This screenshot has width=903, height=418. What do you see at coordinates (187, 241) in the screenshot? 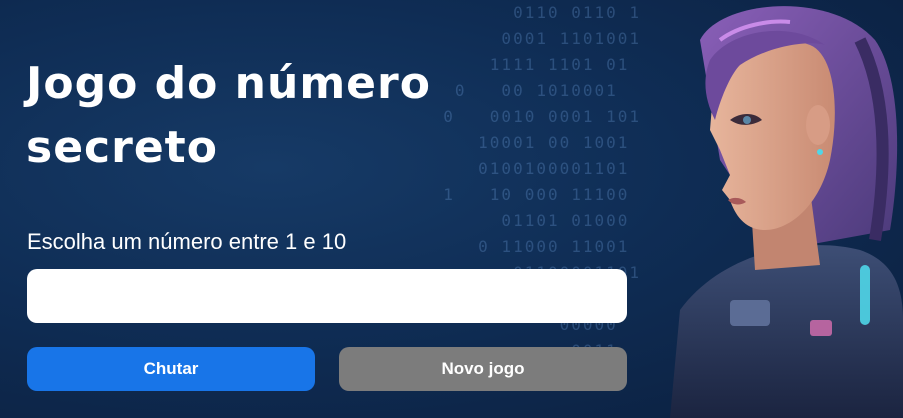
I see `guess-prompt: Escolha um número entre 1 e 10` at bounding box center [187, 241].